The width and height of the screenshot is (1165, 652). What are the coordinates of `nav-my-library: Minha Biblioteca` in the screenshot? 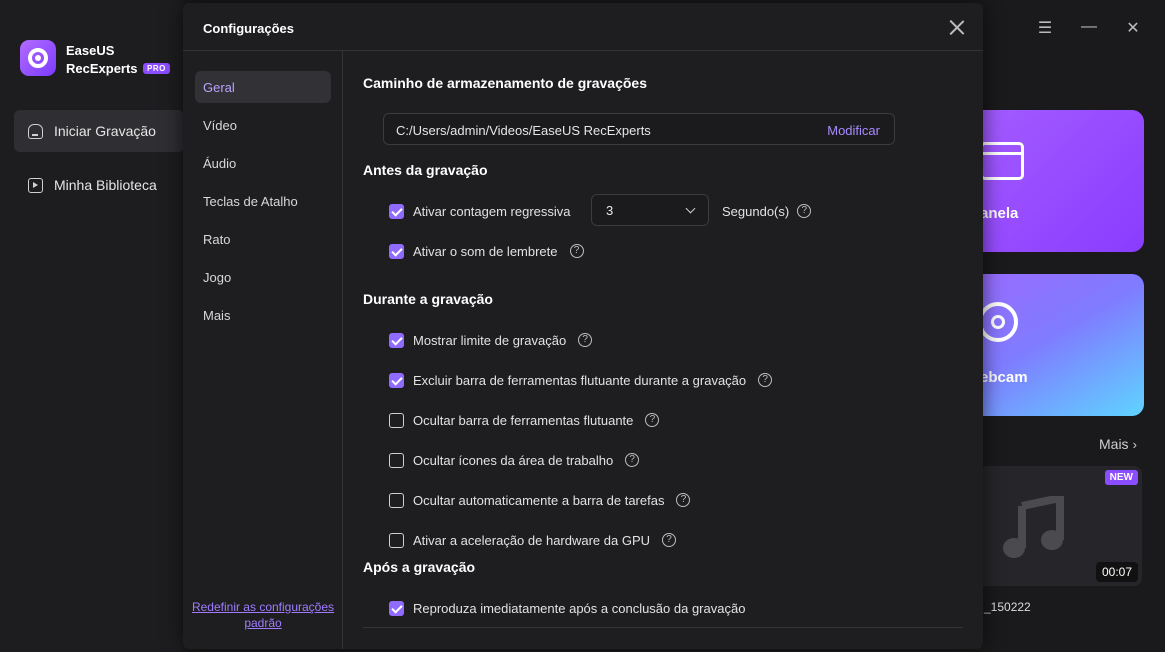 It's located at (99, 185).